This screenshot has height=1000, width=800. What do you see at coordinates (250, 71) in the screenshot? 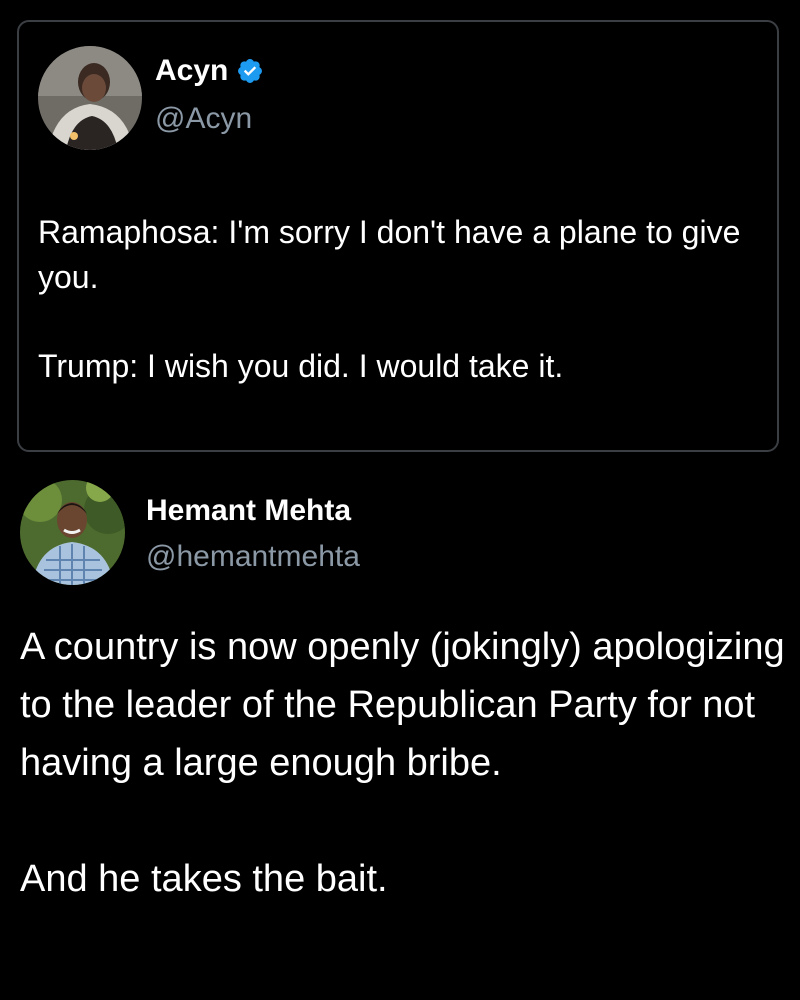
I see `verified-badge-icon` at bounding box center [250, 71].